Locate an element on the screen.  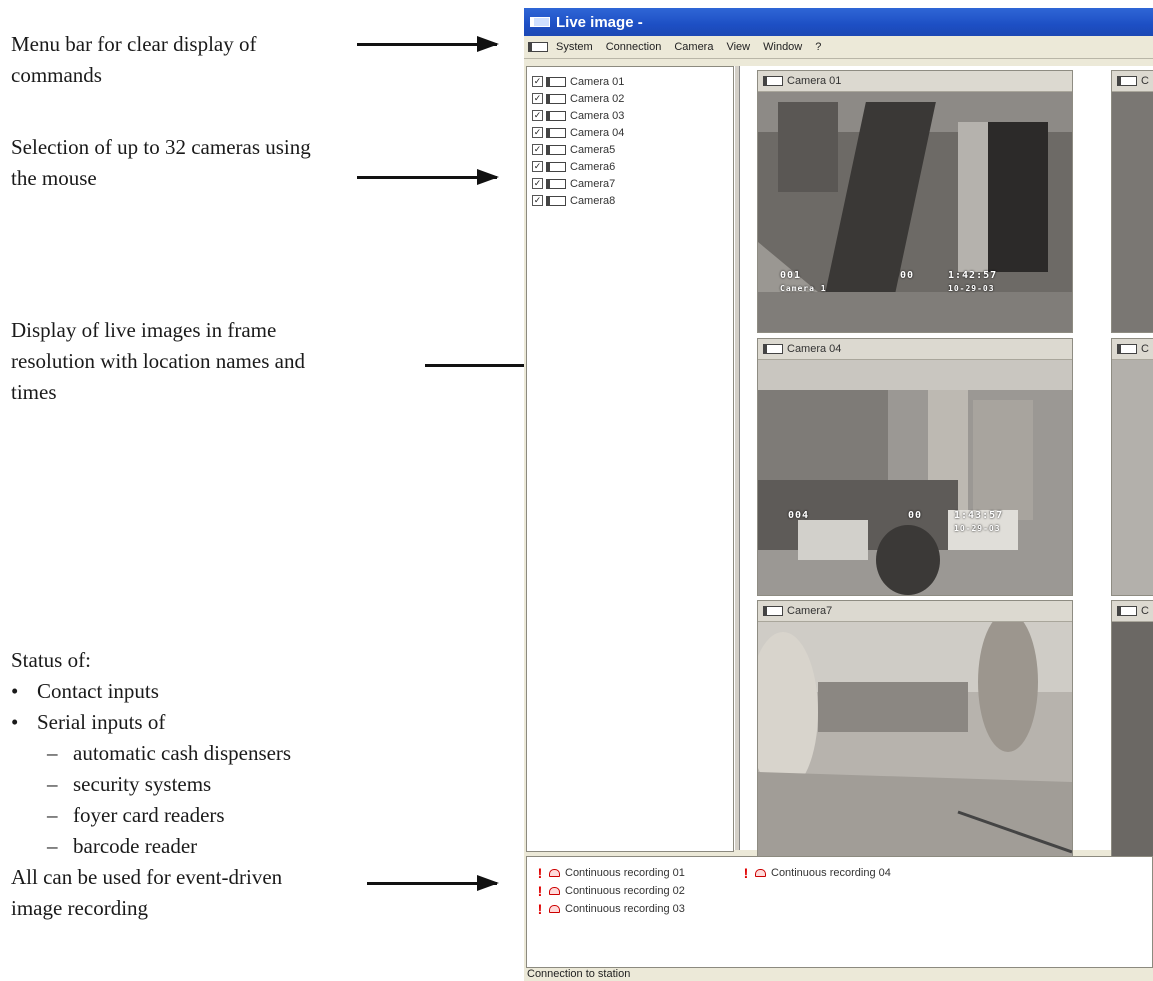
live-image: 004 00 1:43:57 10-29-03 is located at coordinates (915, 477).